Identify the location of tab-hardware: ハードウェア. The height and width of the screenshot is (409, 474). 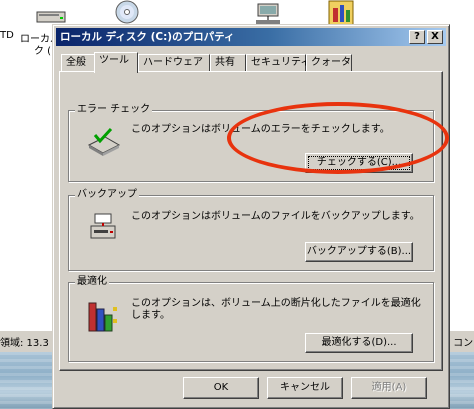
(174, 63).